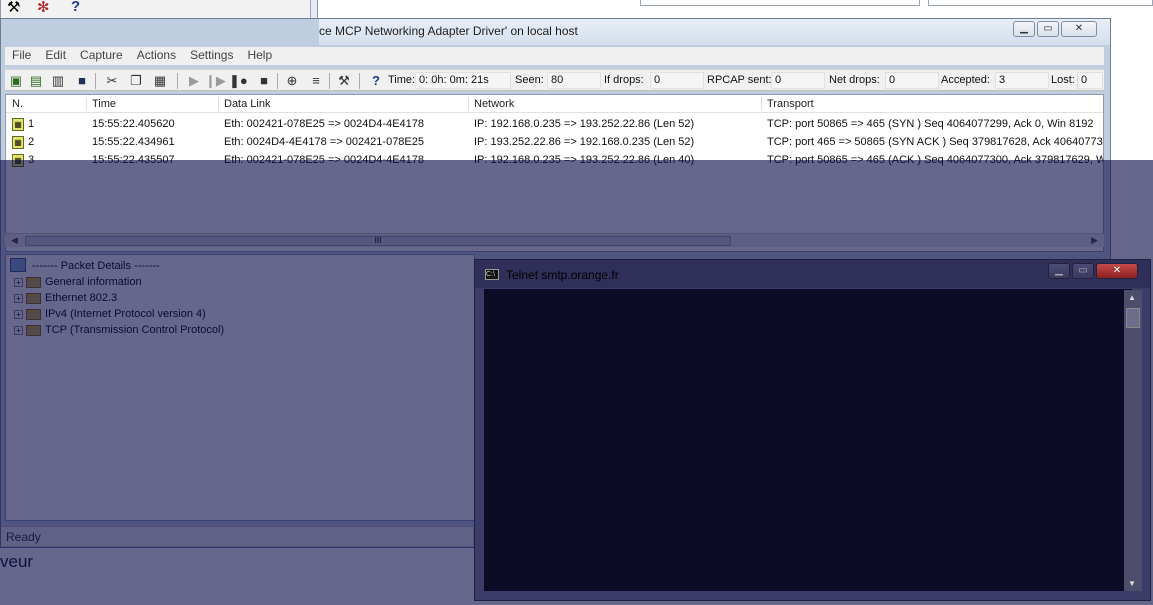  Describe the element at coordinates (378, 241) in the screenshot. I see `scrollbar-thumb: III` at that location.